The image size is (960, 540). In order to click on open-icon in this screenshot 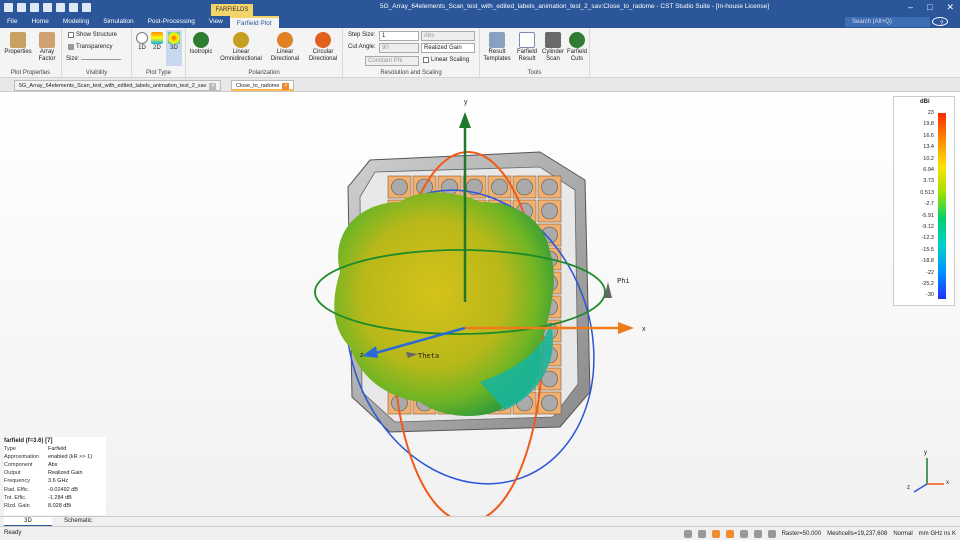, I will do `click(21, 7)`.